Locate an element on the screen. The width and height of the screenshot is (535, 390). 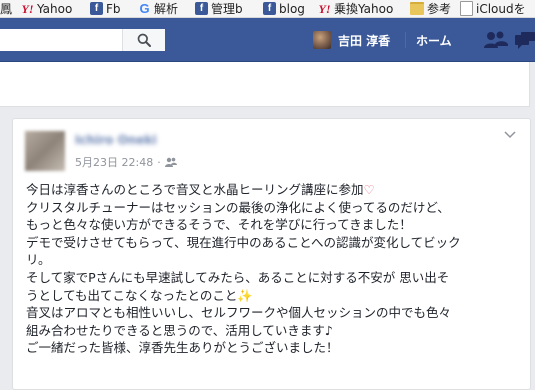
heart-icon: ♡ is located at coordinates (369, 189).